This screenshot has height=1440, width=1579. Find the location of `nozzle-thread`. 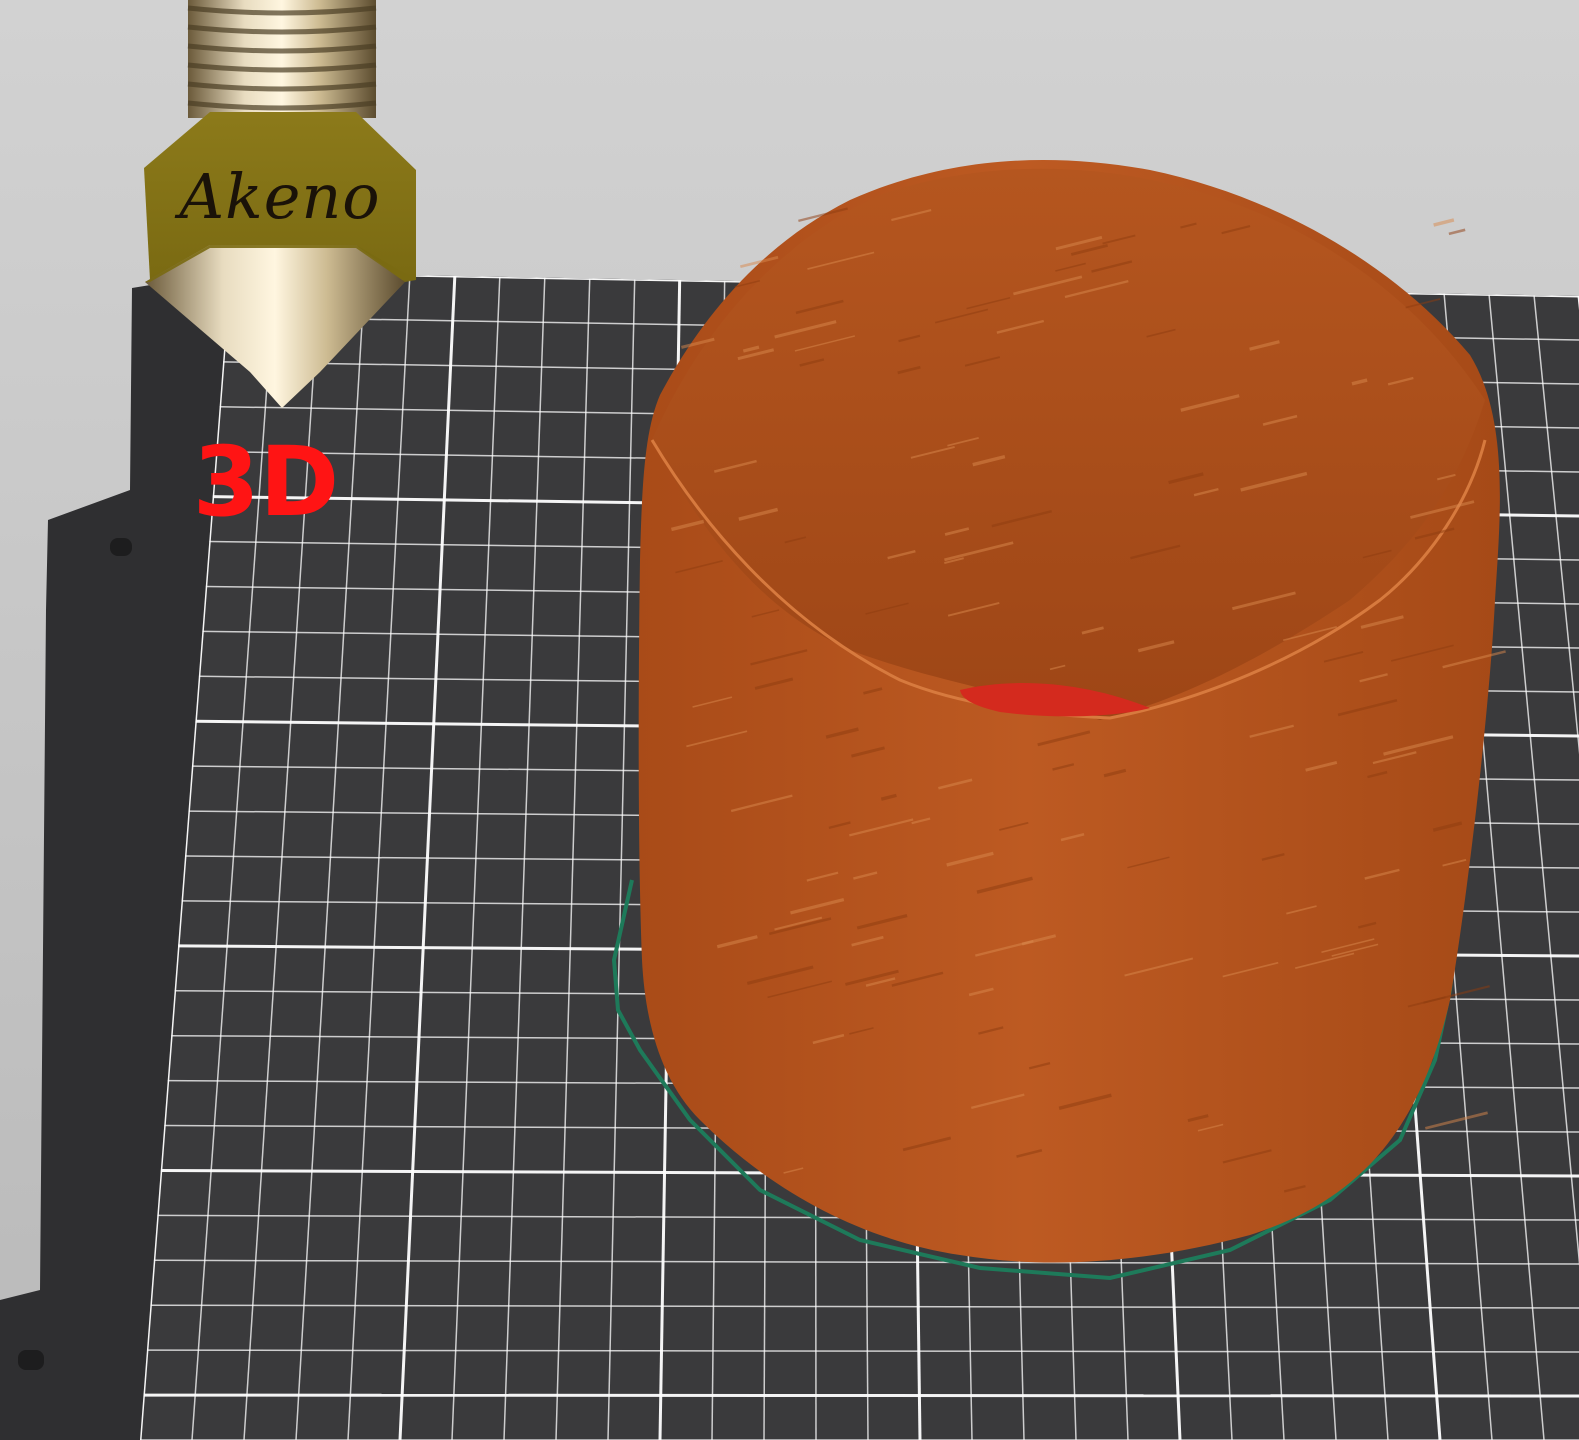

nozzle-thread is located at coordinates (282, 59).